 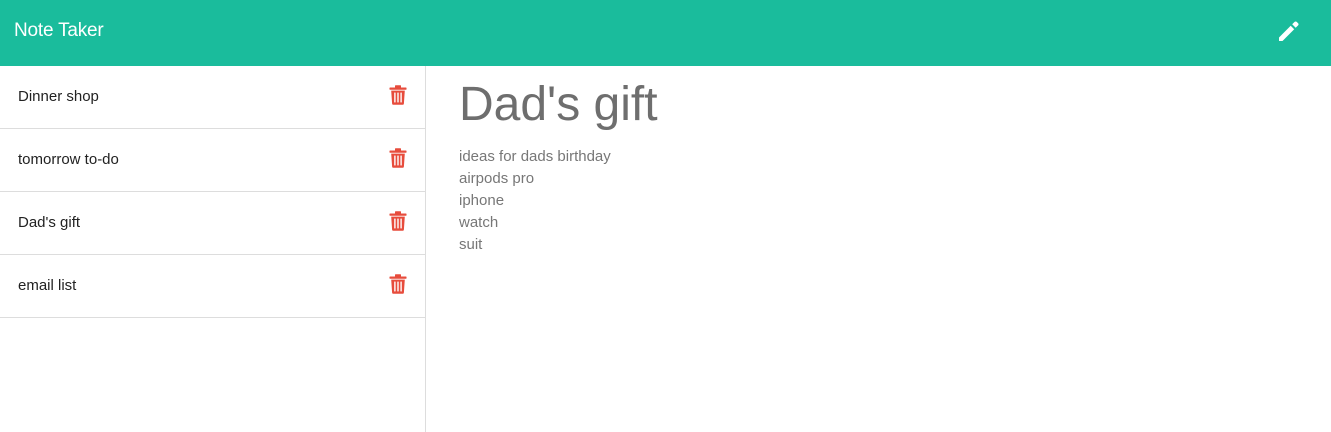 I want to click on pencil-icon, so click(x=1289, y=31).